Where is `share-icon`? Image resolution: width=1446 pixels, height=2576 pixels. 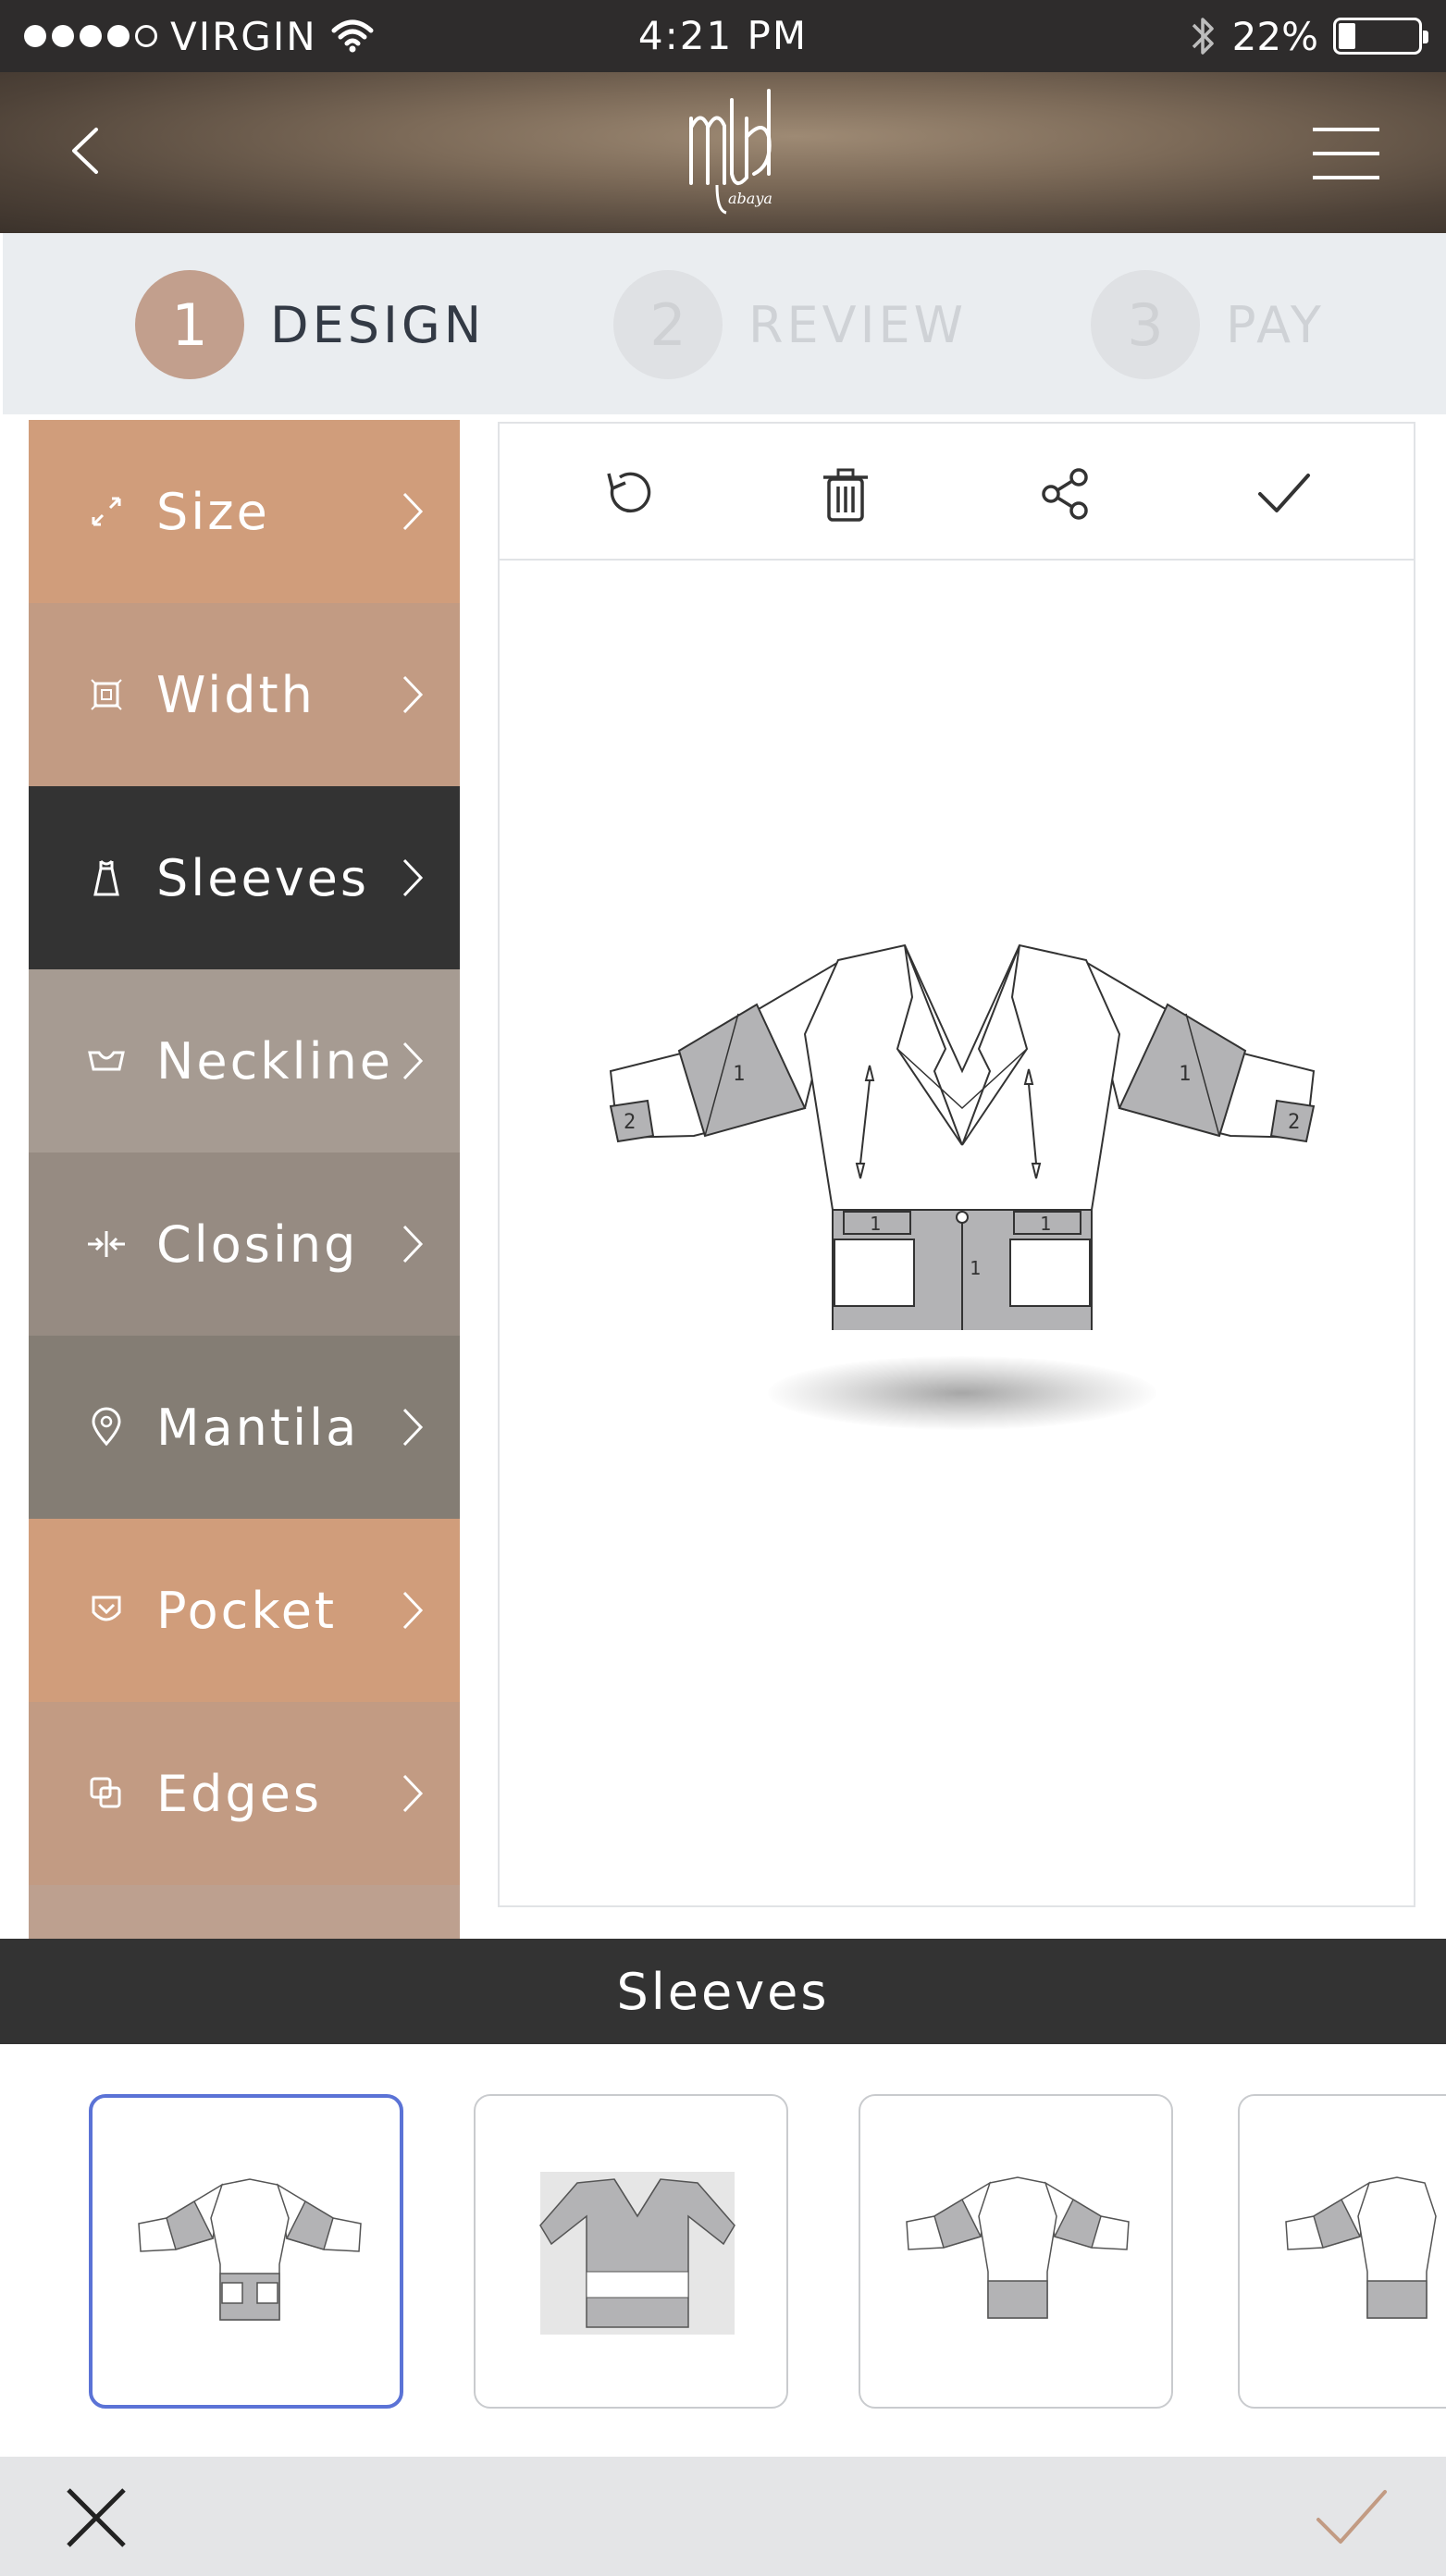
share-icon is located at coordinates (1065, 494).